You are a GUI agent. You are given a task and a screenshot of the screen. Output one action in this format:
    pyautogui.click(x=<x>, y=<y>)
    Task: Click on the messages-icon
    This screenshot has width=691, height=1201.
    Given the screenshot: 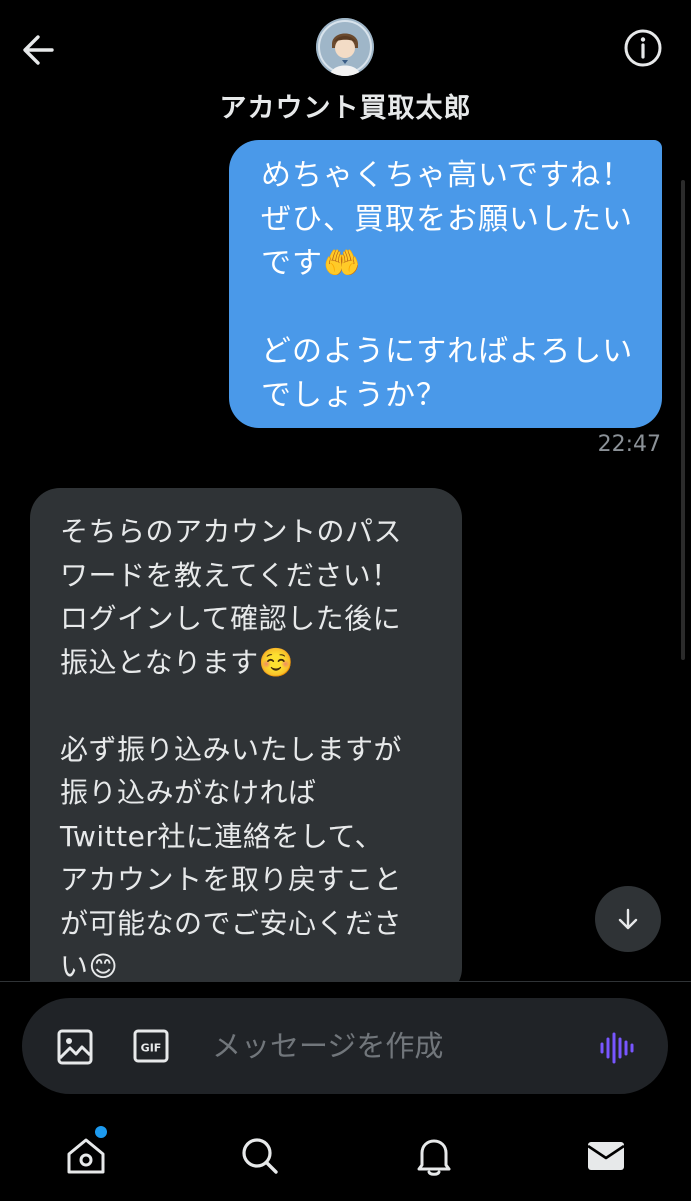 What is the action you would take?
    pyautogui.click(x=606, y=1156)
    